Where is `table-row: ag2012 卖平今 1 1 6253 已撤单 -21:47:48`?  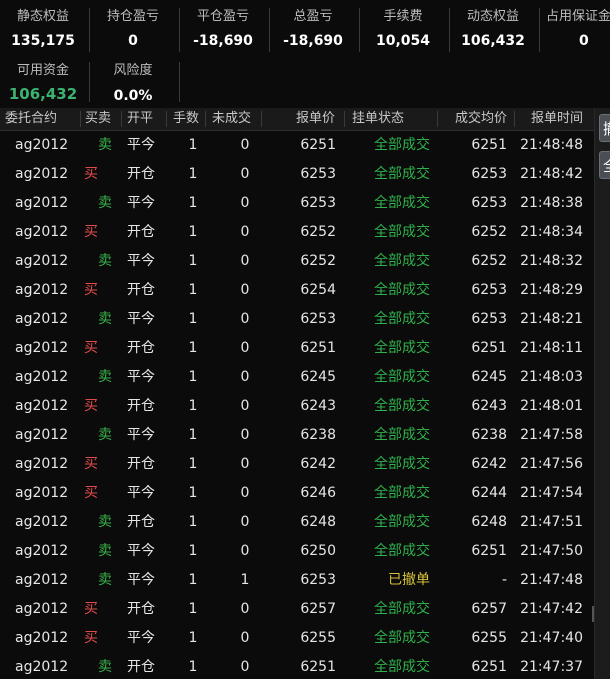
table-row: ag2012 卖平今 1 1 6253 已撤单 -21:47:48 is located at coordinates (297, 580).